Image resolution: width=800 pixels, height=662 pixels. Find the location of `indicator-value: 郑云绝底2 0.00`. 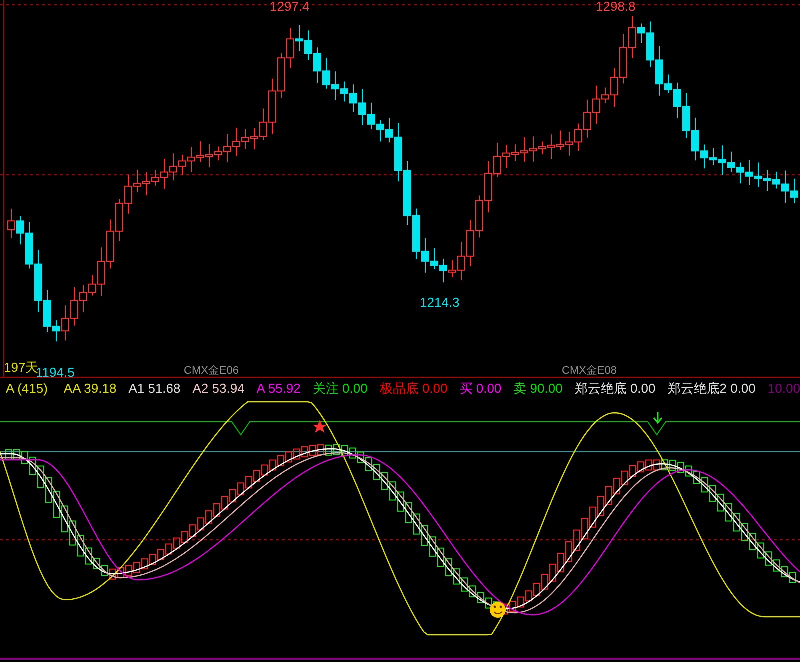

indicator-value: 郑云绝底2 0.00 is located at coordinates (712, 389).